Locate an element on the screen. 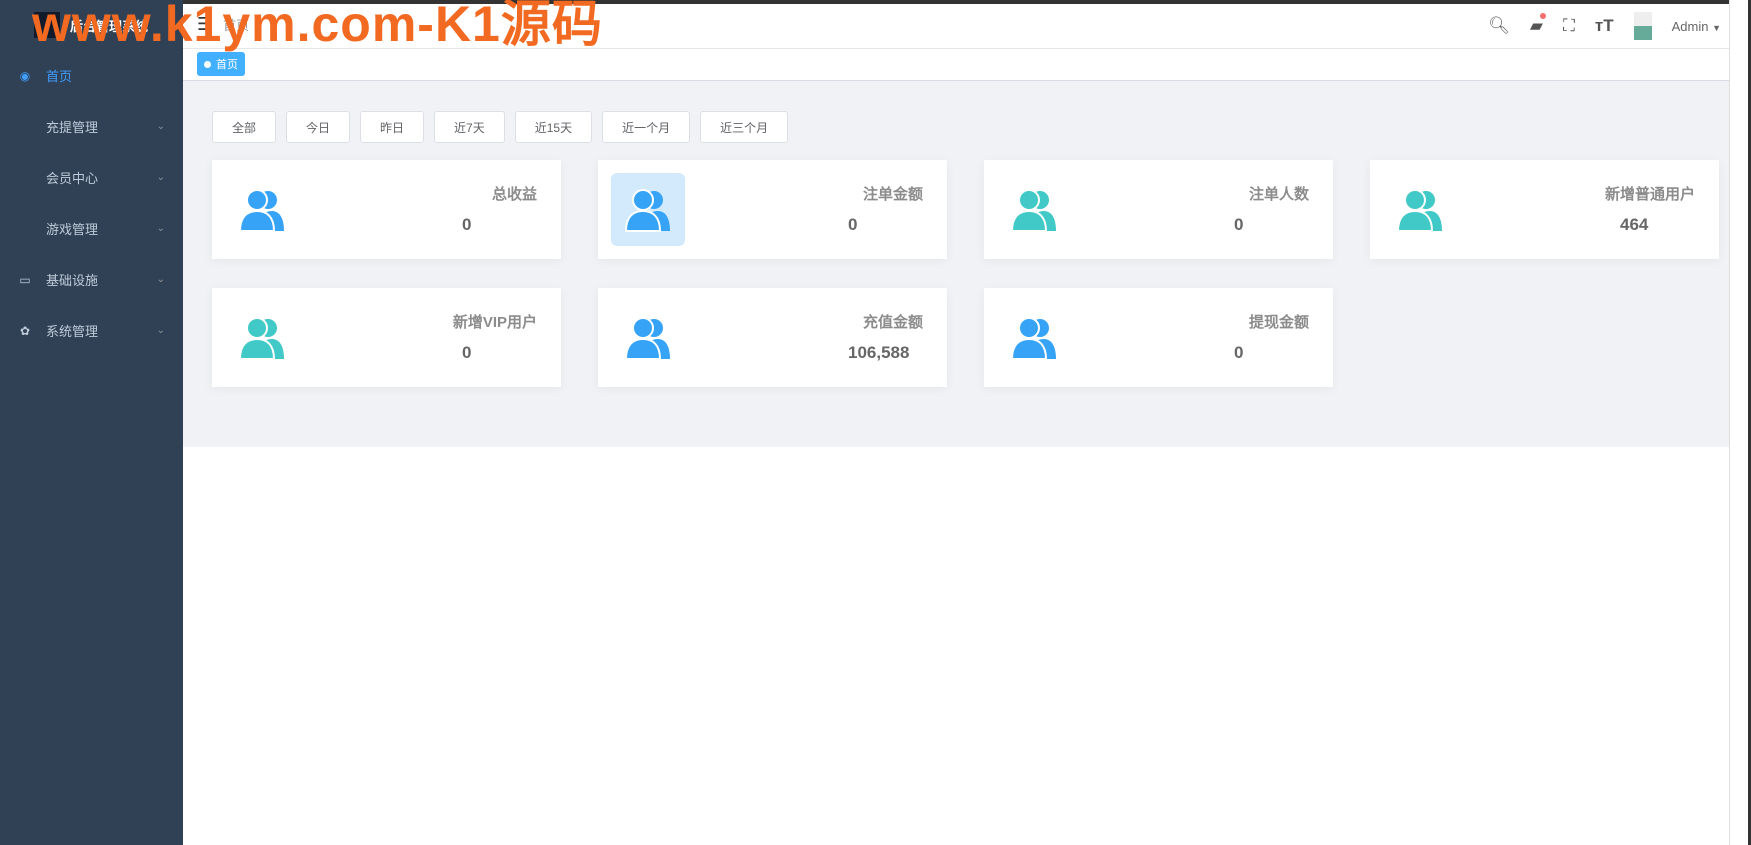 The height and width of the screenshot is (845, 1751). logo-text: 后台管理系统 is located at coordinates (109, 26).